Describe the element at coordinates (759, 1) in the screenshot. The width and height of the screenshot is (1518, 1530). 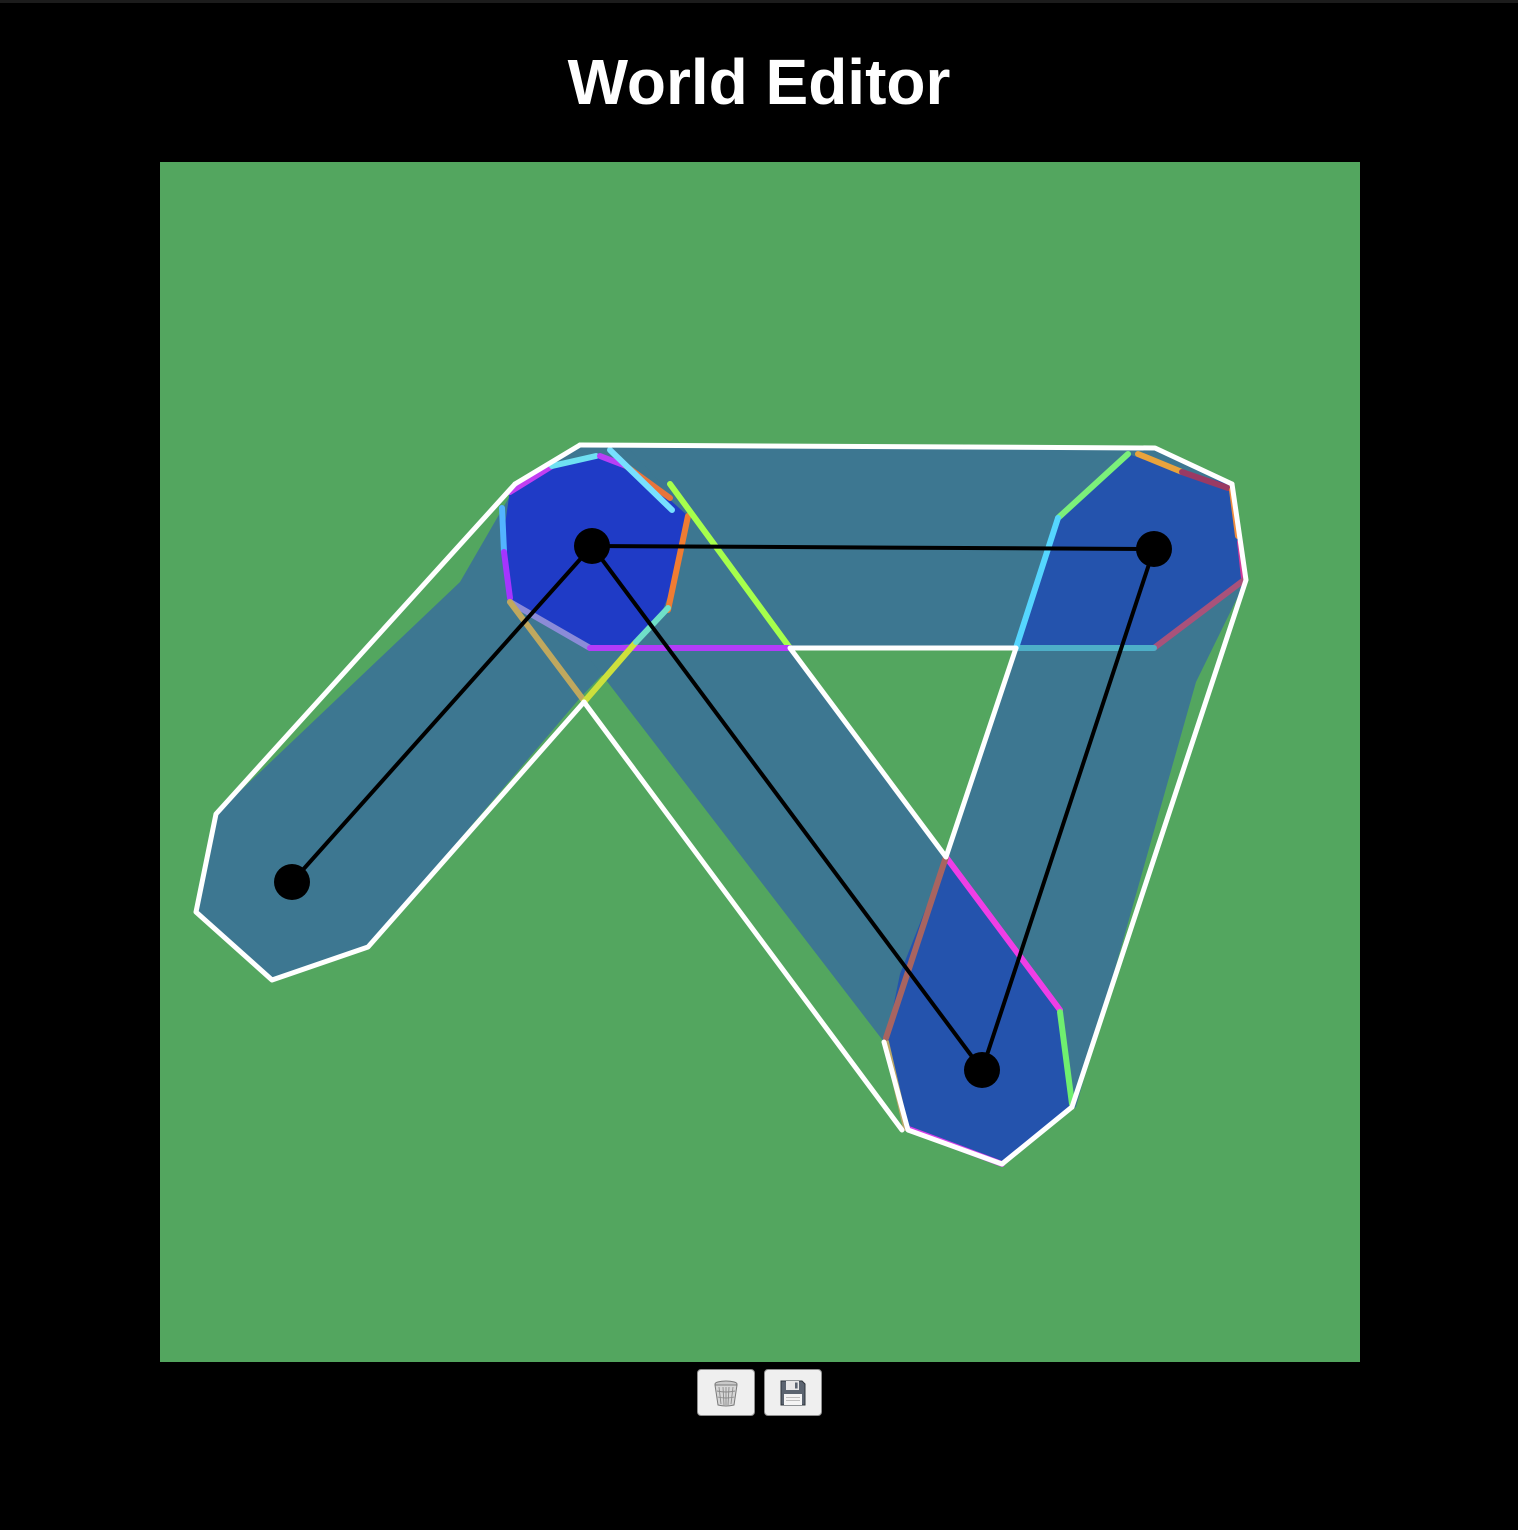
I see `top-border` at that location.